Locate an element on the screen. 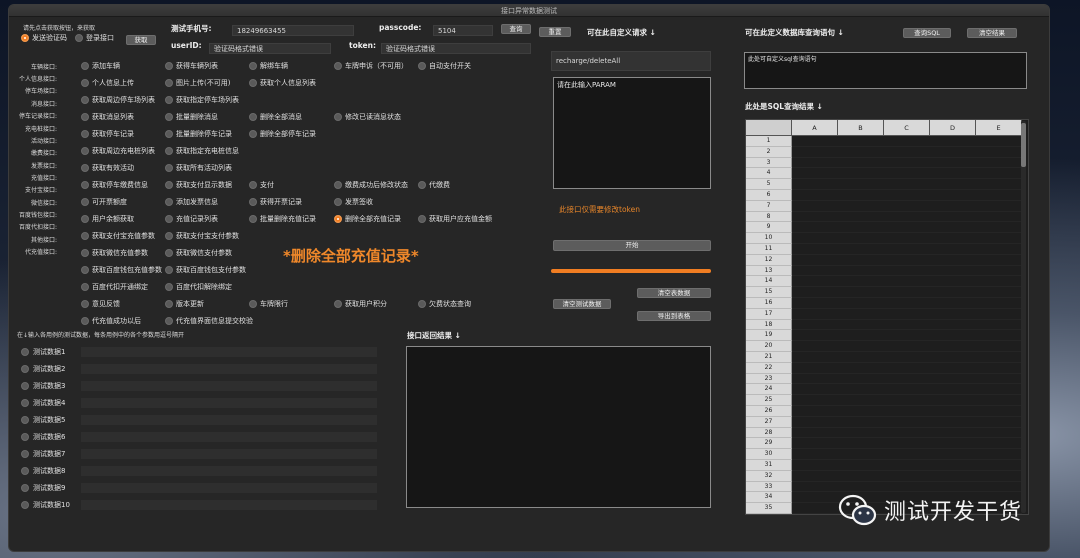 Image resolution: width=1080 pixels, height=558 pixels. option-radio-selected: 删除全部充值记录 is located at coordinates (367, 219).